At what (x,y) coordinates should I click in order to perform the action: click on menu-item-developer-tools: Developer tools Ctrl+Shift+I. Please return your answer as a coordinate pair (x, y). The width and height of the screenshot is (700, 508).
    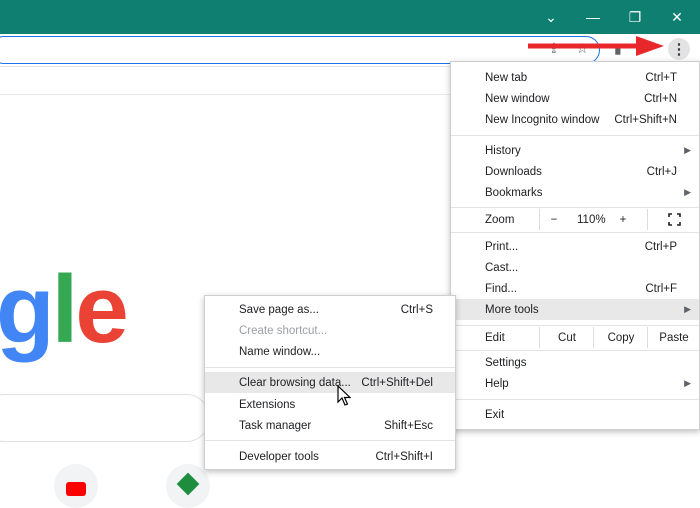
    Looking at the image, I should click on (330, 456).